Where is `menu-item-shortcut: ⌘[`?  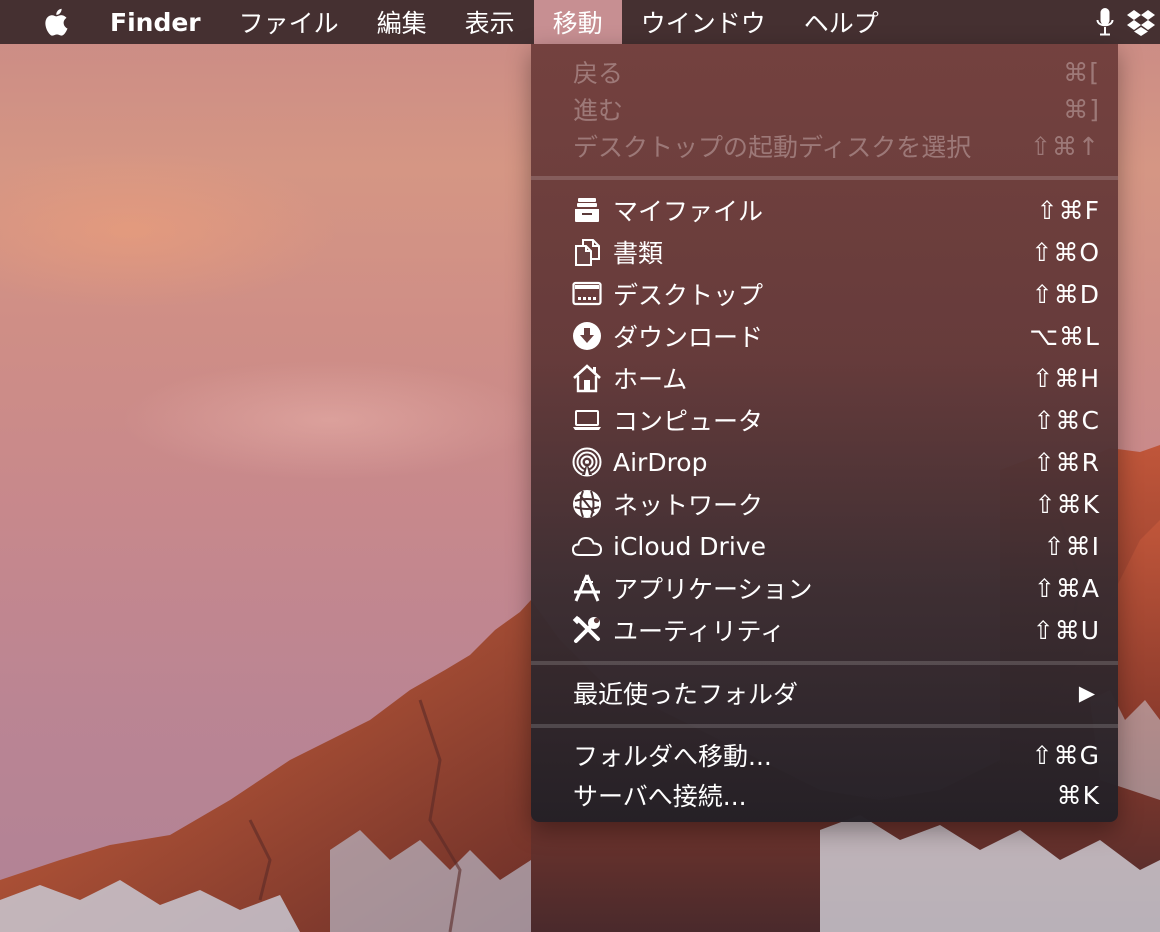 menu-item-shortcut: ⌘[ is located at coordinates (1081, 72).